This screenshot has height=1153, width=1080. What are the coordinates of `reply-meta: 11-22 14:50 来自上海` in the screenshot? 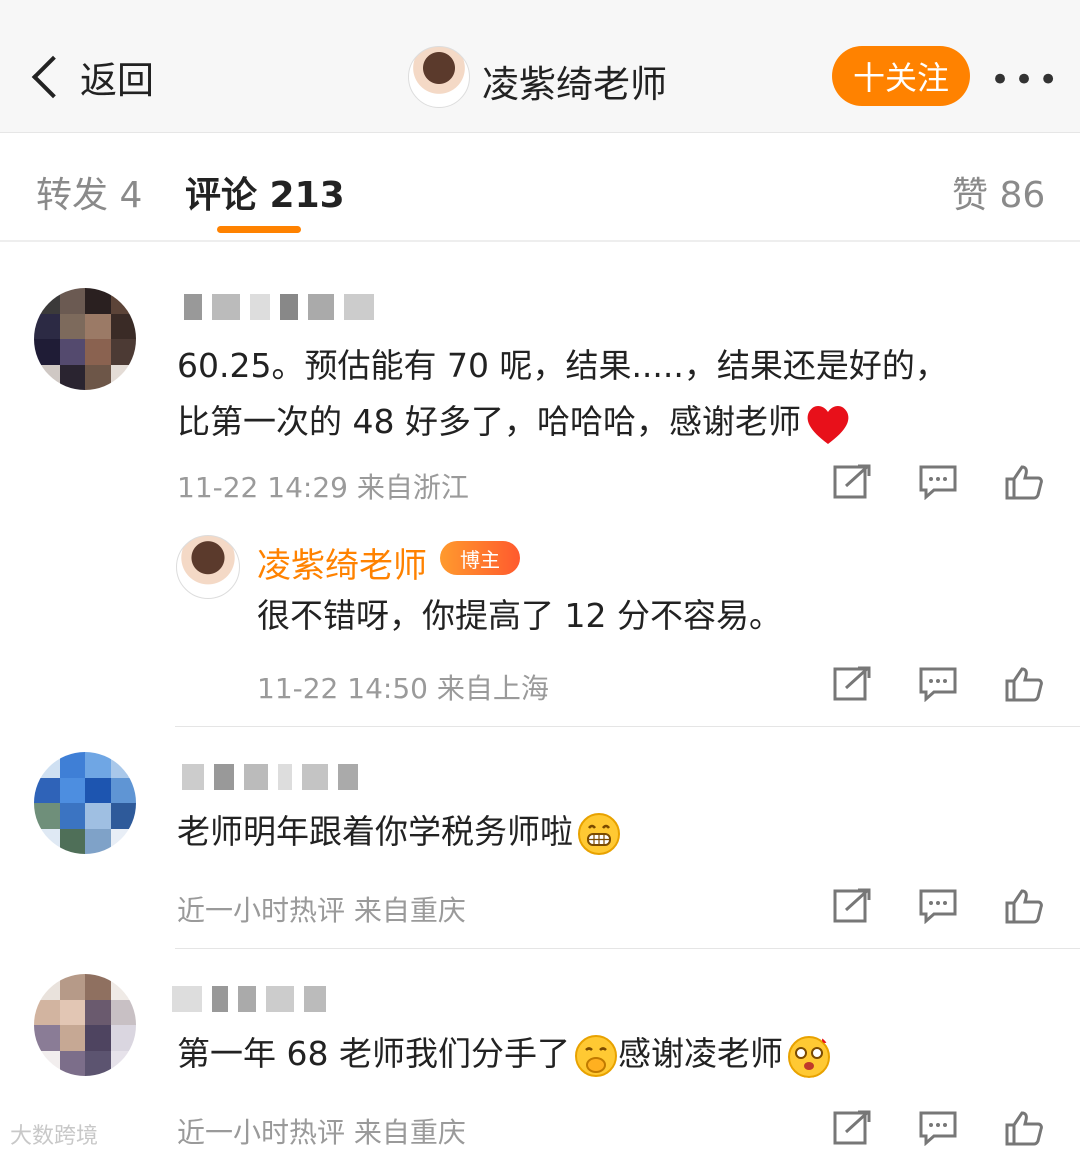 It's located at (403, 688).